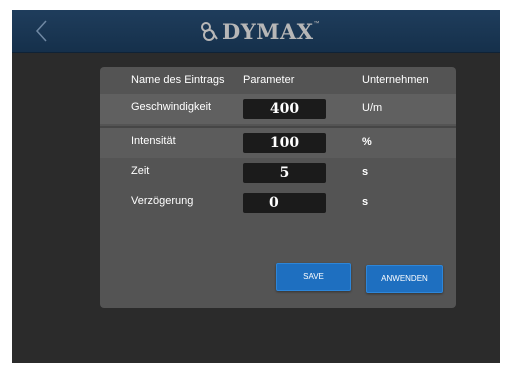  Describe the element at coordinates (404, 279) in the screenshot. I see `apply-button: ANWENDEN` at that location.